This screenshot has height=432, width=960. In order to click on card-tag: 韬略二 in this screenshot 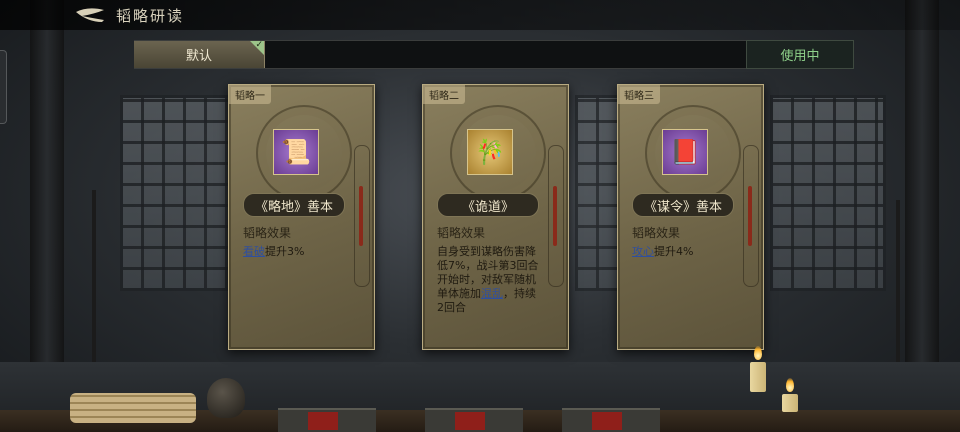, I will do `click(444, 94)`.